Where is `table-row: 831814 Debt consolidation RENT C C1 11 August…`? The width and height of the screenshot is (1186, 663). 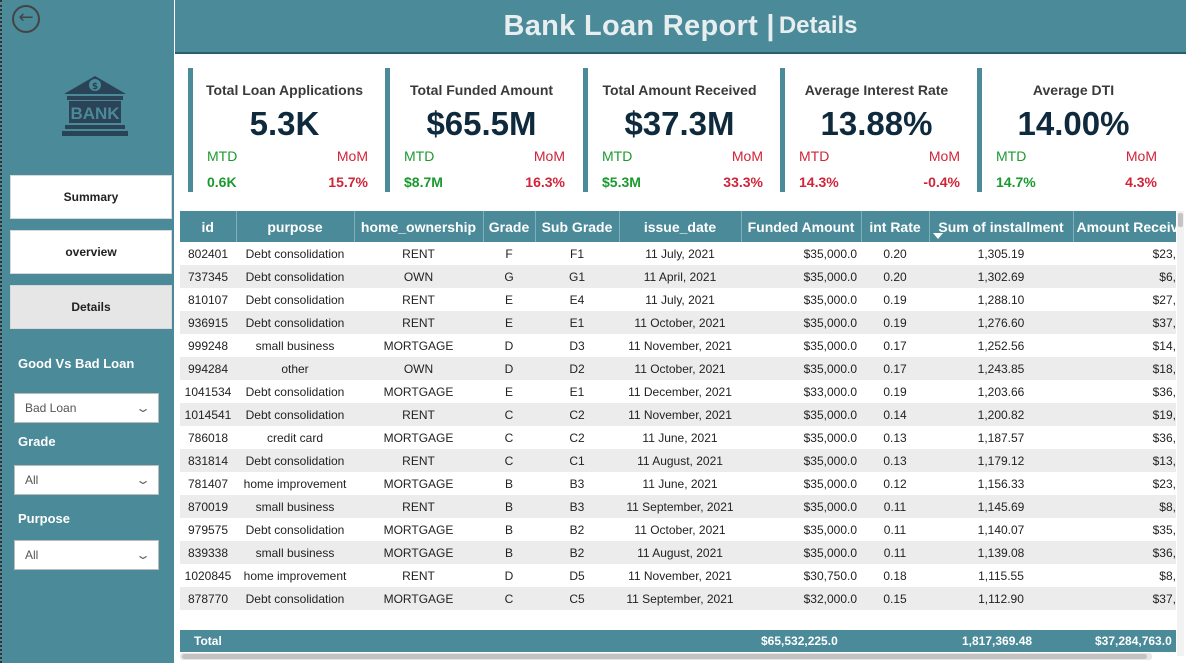 table-row: 831814 Debt consolidation RENT C C1 11 August… is located at coordinates (678, 460).